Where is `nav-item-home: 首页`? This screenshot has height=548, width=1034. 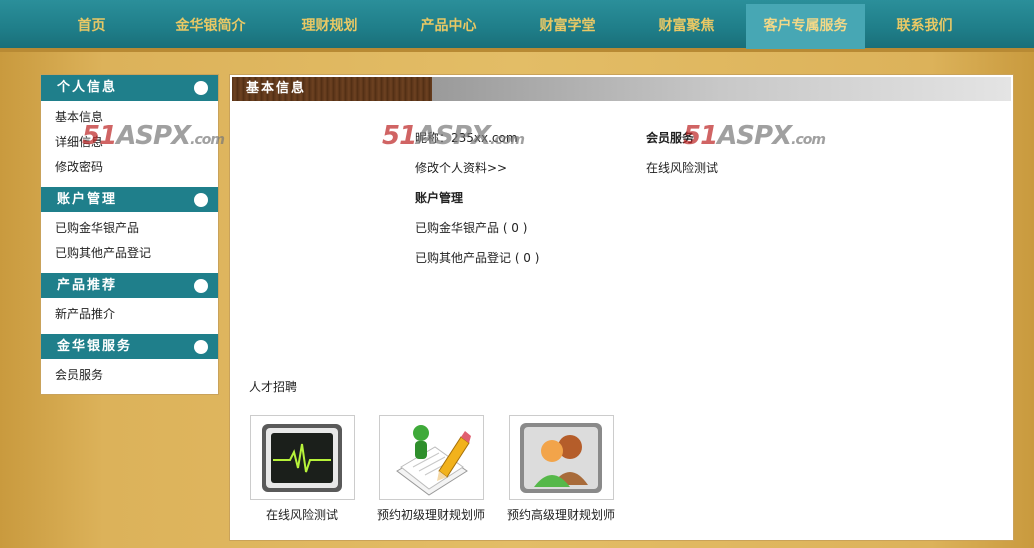 nav-item-home: 首页 is located at coordinates (91, 26).